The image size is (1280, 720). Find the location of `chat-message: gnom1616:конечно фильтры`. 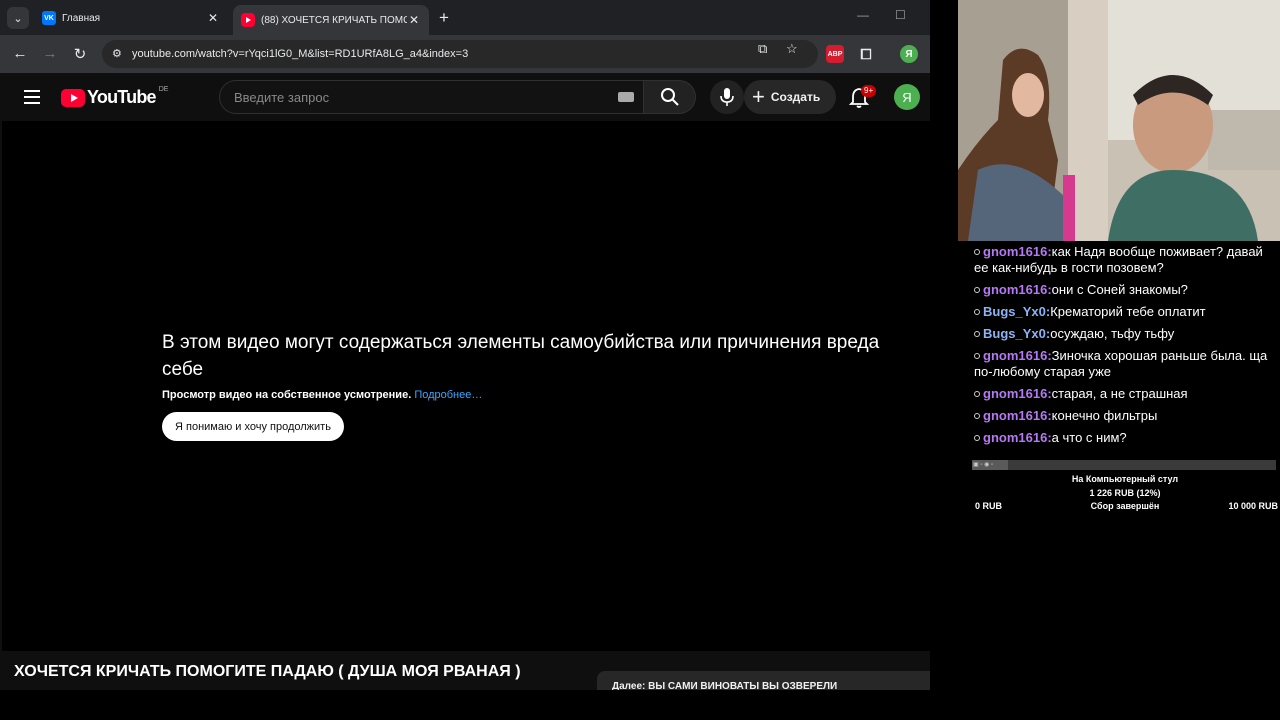

chat-message: gnom1616:конечно фильтры is located at coordinates (1122, 416).